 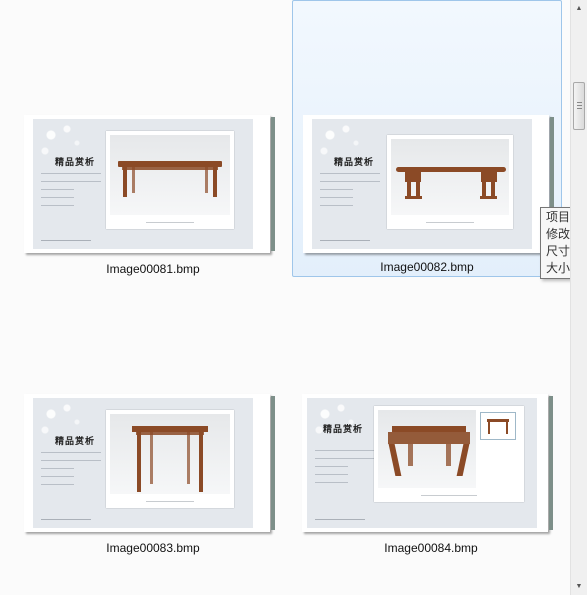 I want to click on bench-photo, so click(x=450, y=177).